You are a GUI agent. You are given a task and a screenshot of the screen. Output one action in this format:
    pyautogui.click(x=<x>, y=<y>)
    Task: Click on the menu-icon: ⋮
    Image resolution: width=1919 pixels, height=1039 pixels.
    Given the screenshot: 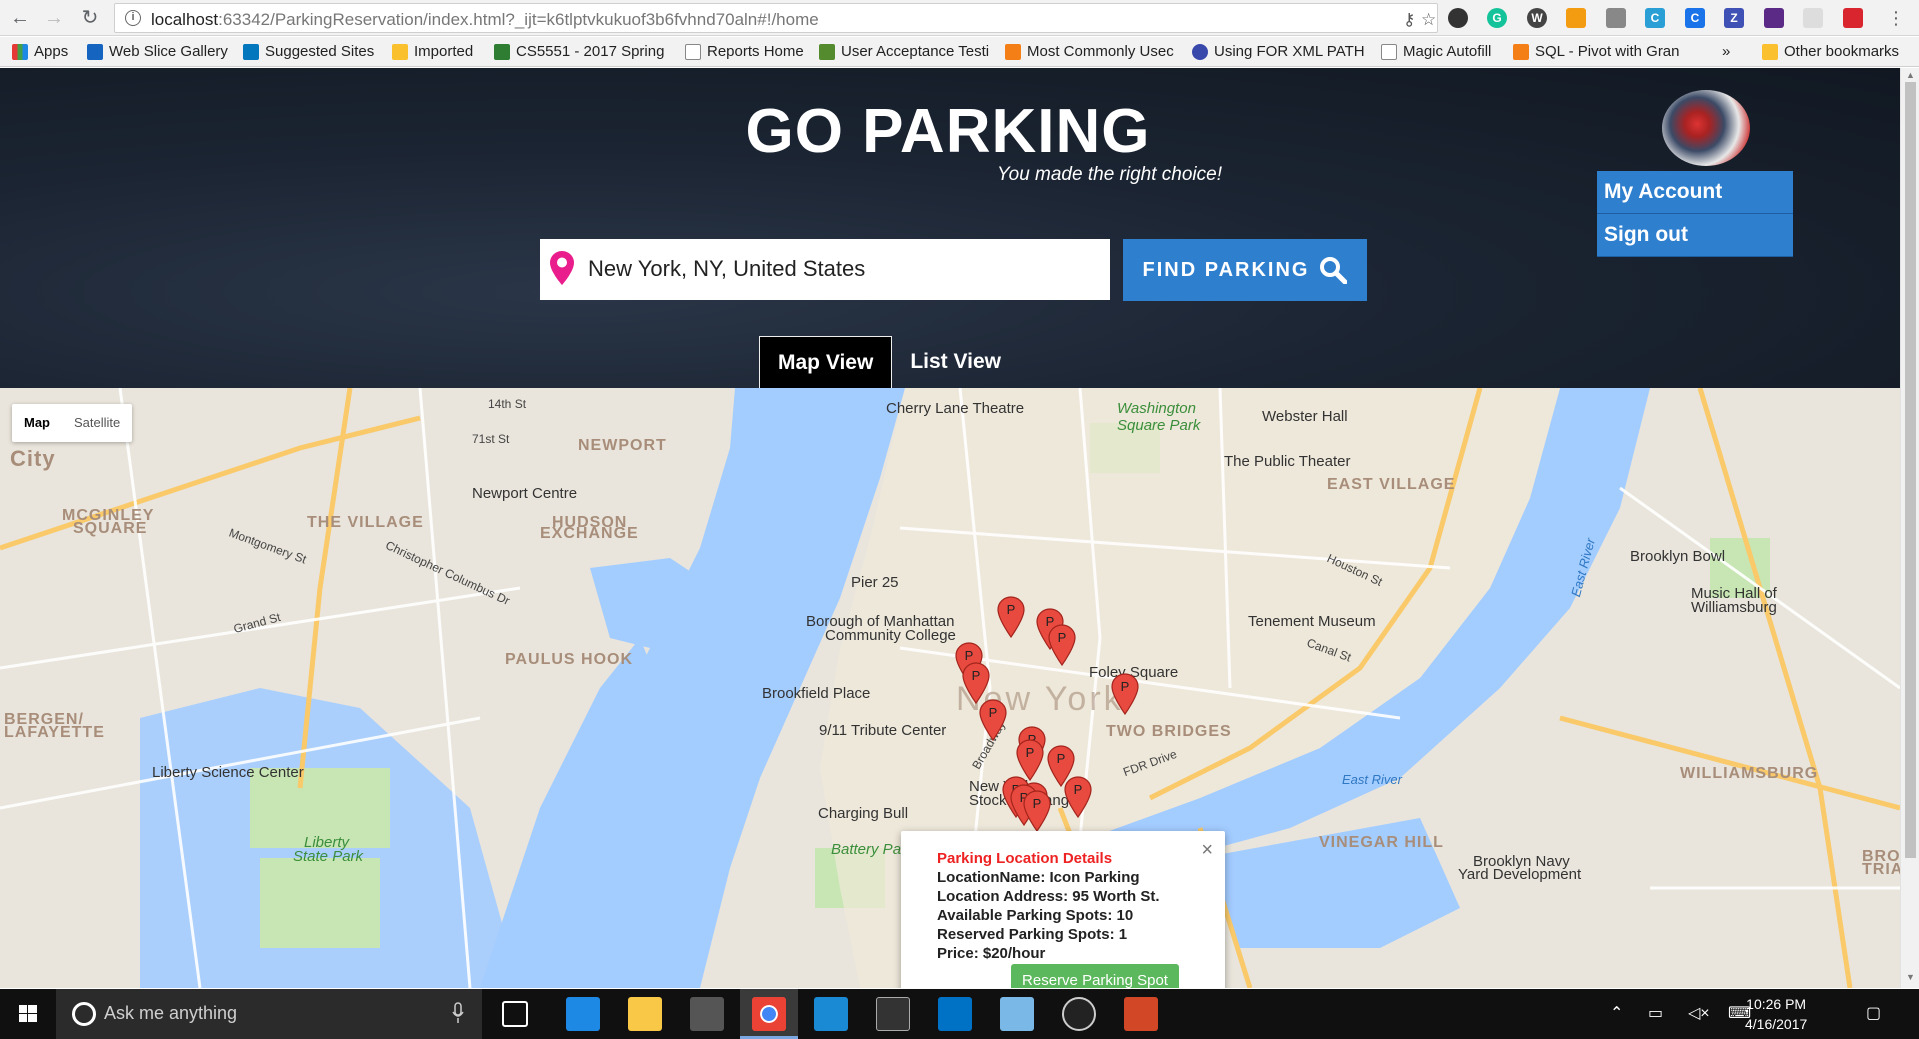 What is the action you would take?
    pyautogui.click(x=1896, y=18)
    